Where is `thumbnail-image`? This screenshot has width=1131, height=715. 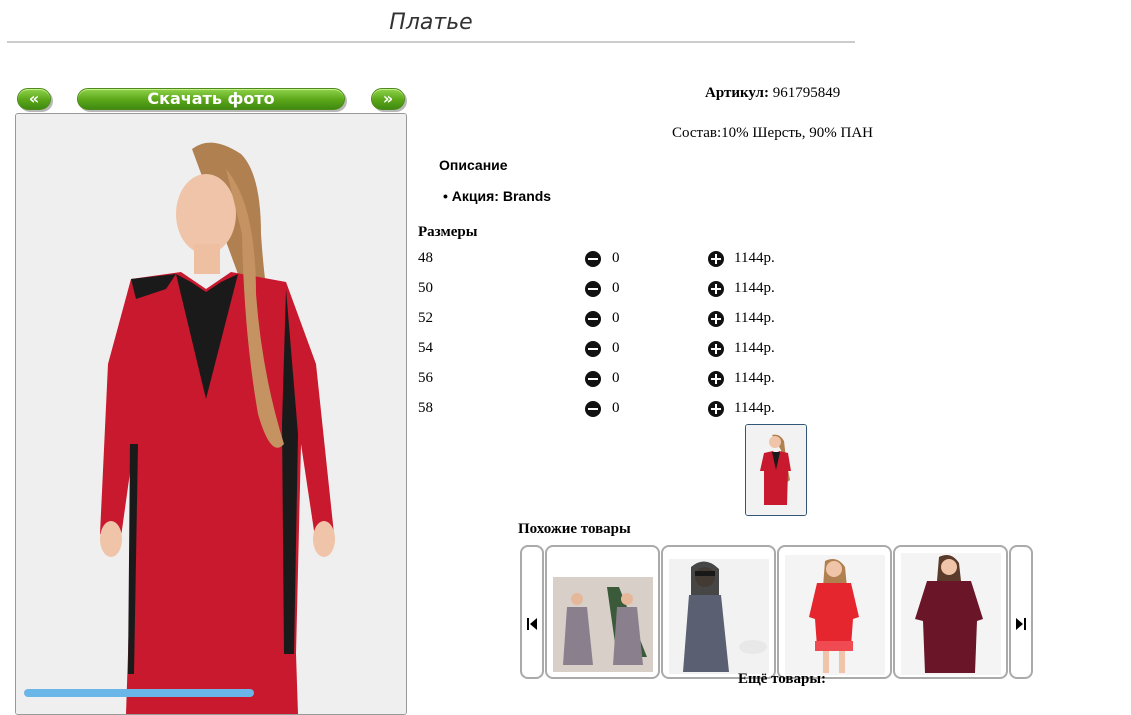 thumbnail-image is located at coordinates (776, 470).